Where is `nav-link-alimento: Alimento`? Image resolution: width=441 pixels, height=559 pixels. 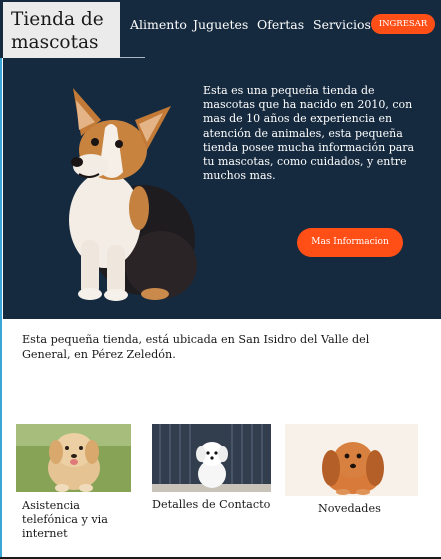
nav-link-alimento: Alimento is located at coordinates (158, 24).